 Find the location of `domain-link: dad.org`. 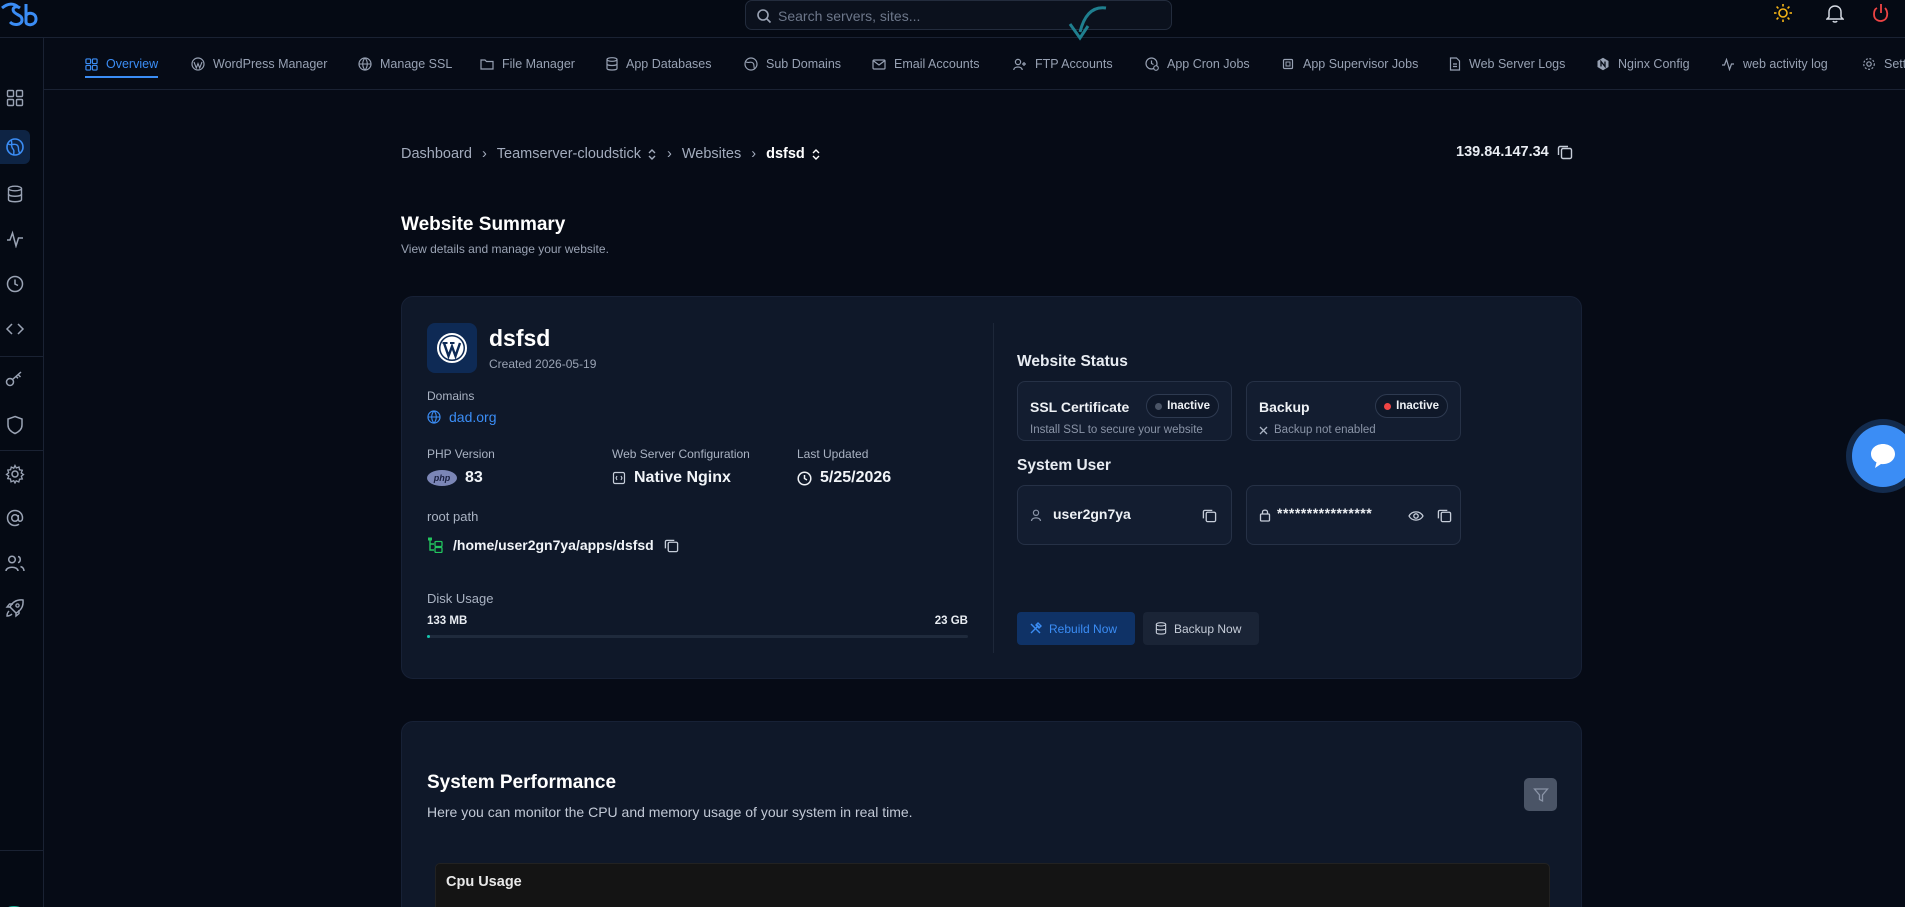

domain-link: dad.org is located at coordinates (461, 417).